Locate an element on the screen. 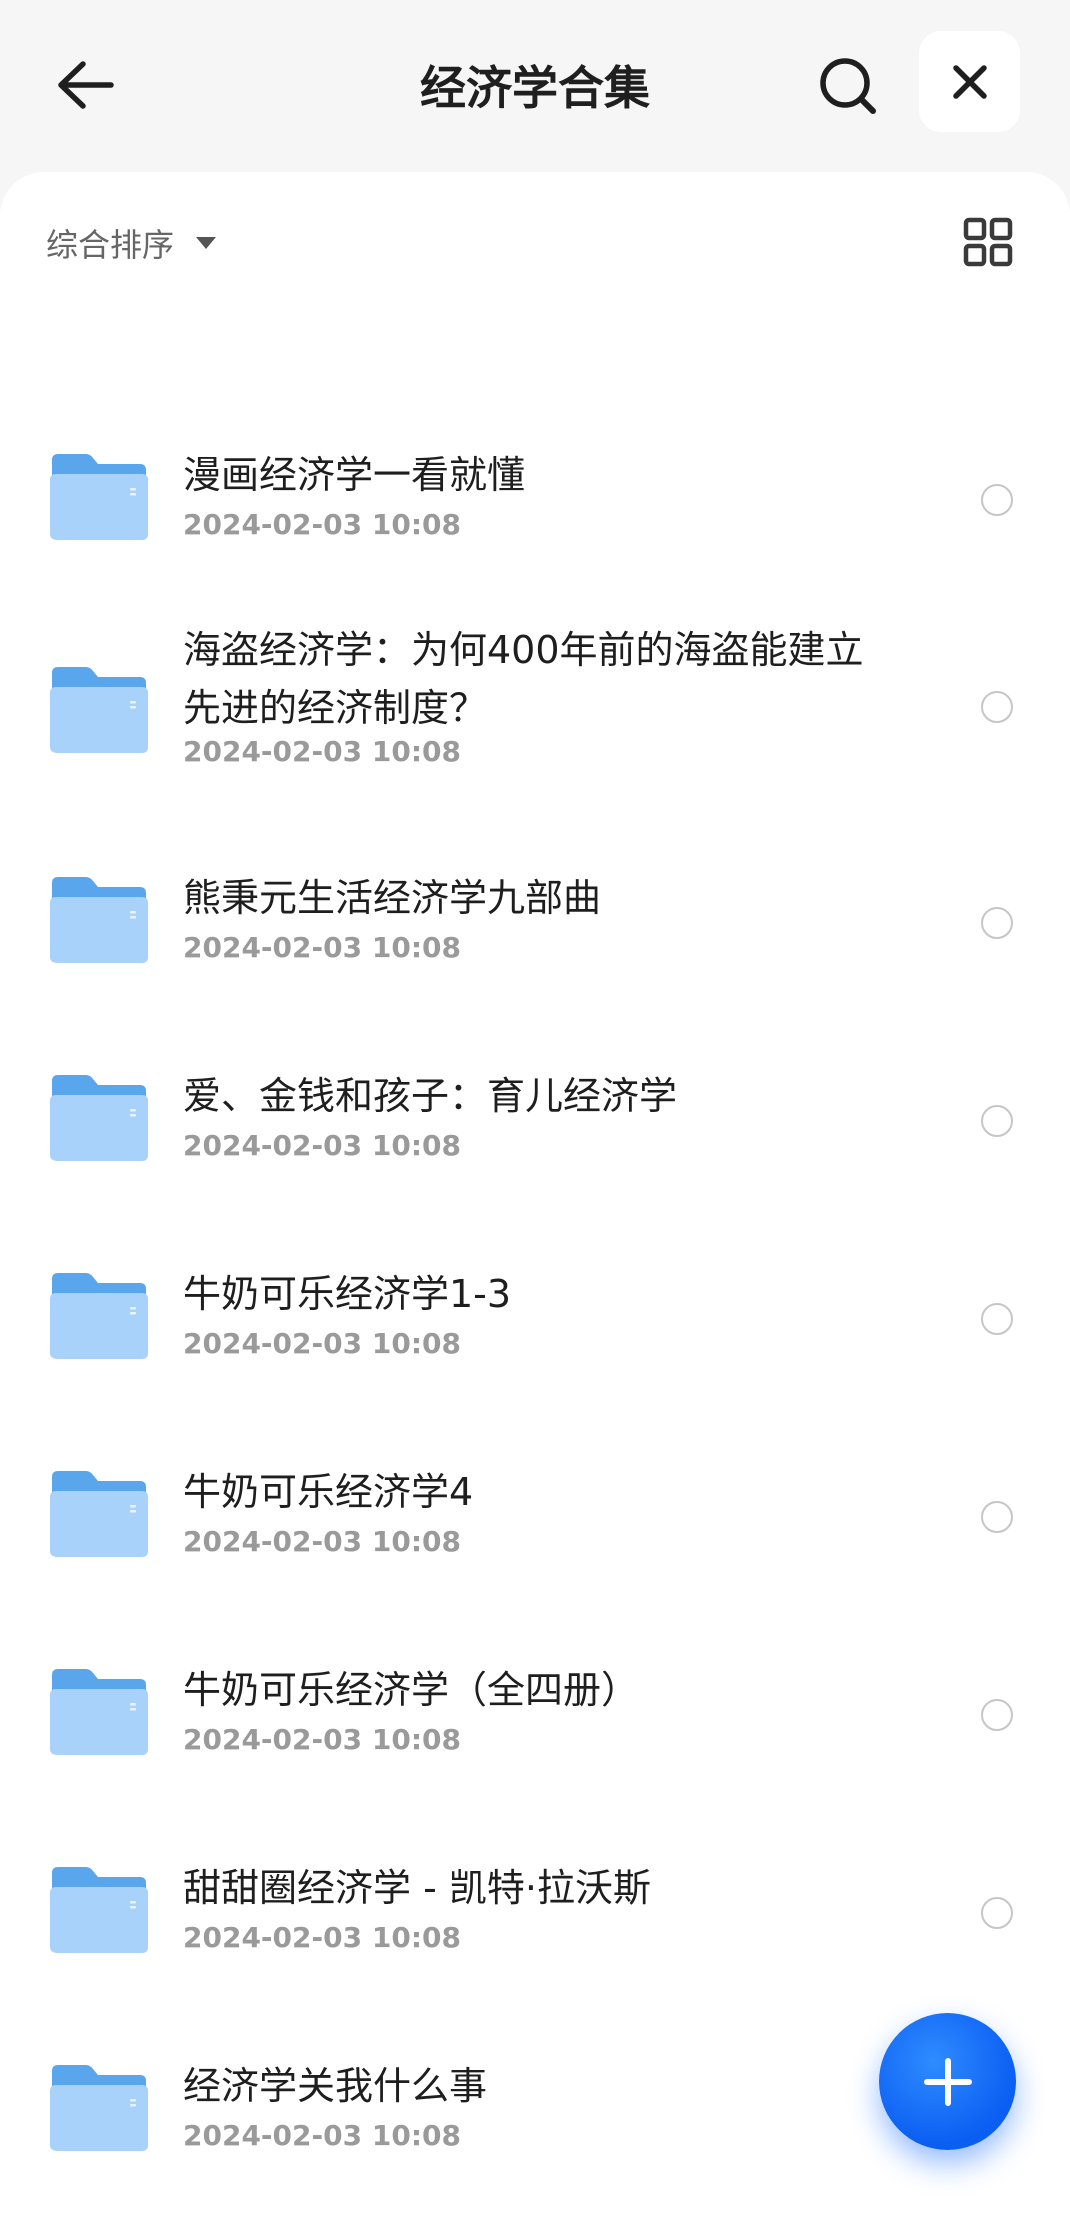 The image size is (1070, 2232). sort-dropdown: 综合排序 is located at coordinates (131, 243).